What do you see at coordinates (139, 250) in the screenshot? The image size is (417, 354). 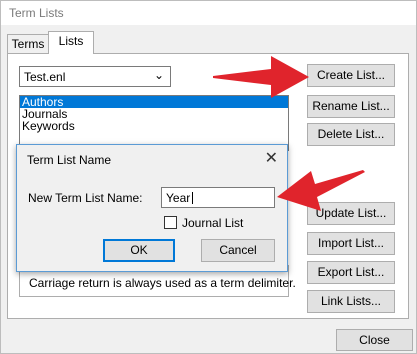 I see `ok-button: OK` at bounding box center [139, 250].